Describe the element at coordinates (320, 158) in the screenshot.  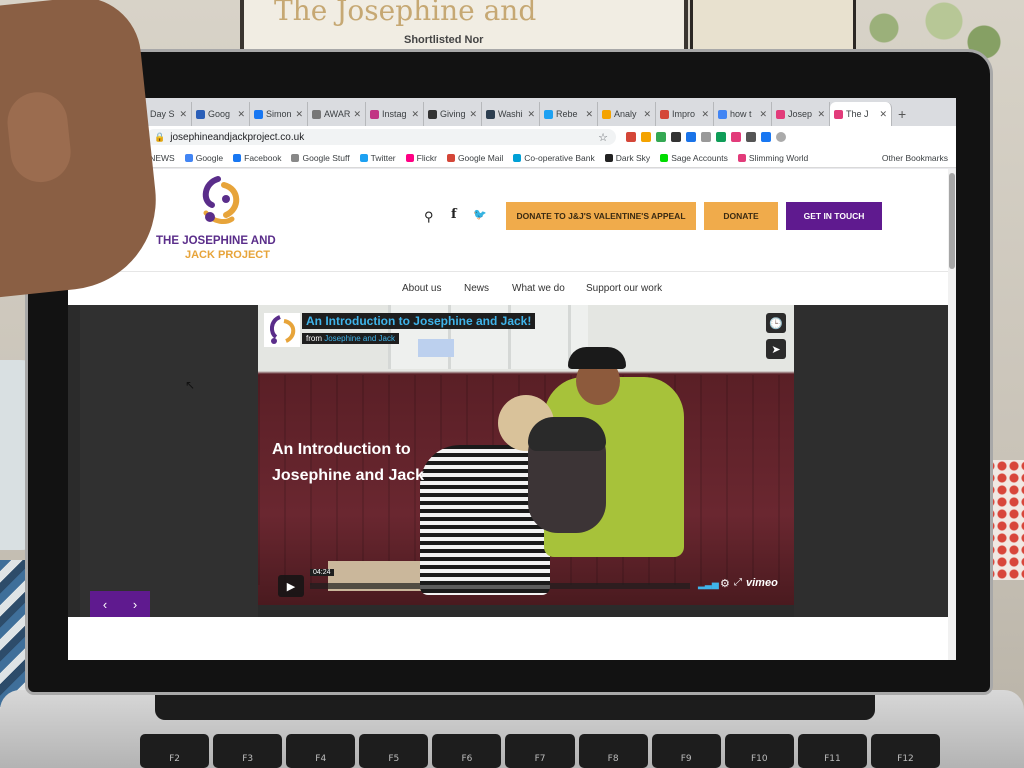
I see `bookmark-item: Google Stuff` at that location.